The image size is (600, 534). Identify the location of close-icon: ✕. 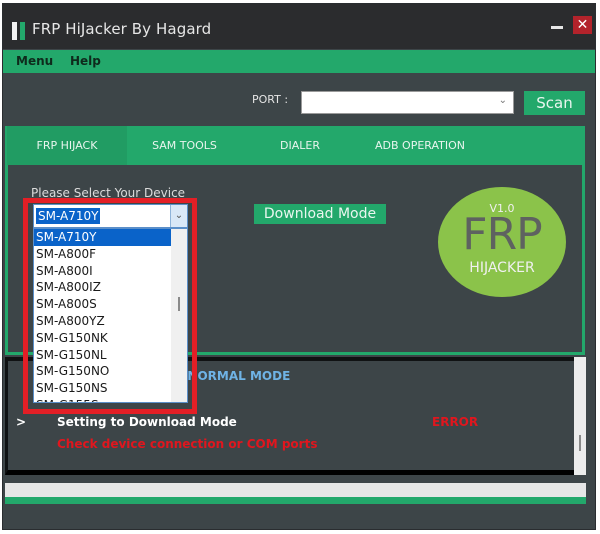
(582, 25).